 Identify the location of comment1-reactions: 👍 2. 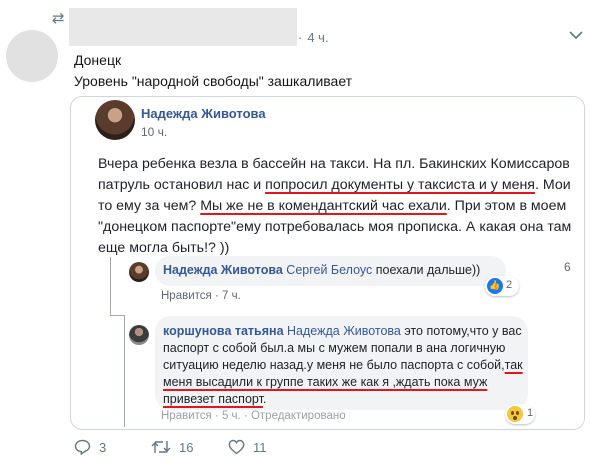
(502, 286).